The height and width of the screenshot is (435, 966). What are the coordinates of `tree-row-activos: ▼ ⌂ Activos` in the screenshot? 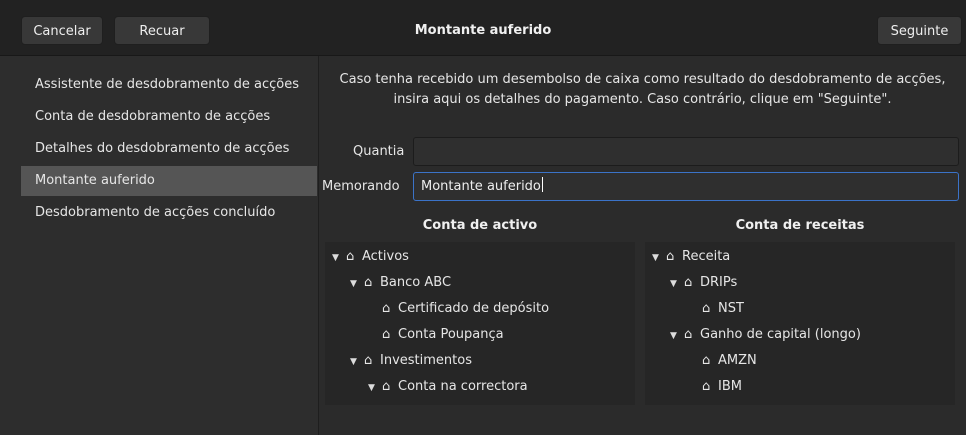 It's located at (370, 257).